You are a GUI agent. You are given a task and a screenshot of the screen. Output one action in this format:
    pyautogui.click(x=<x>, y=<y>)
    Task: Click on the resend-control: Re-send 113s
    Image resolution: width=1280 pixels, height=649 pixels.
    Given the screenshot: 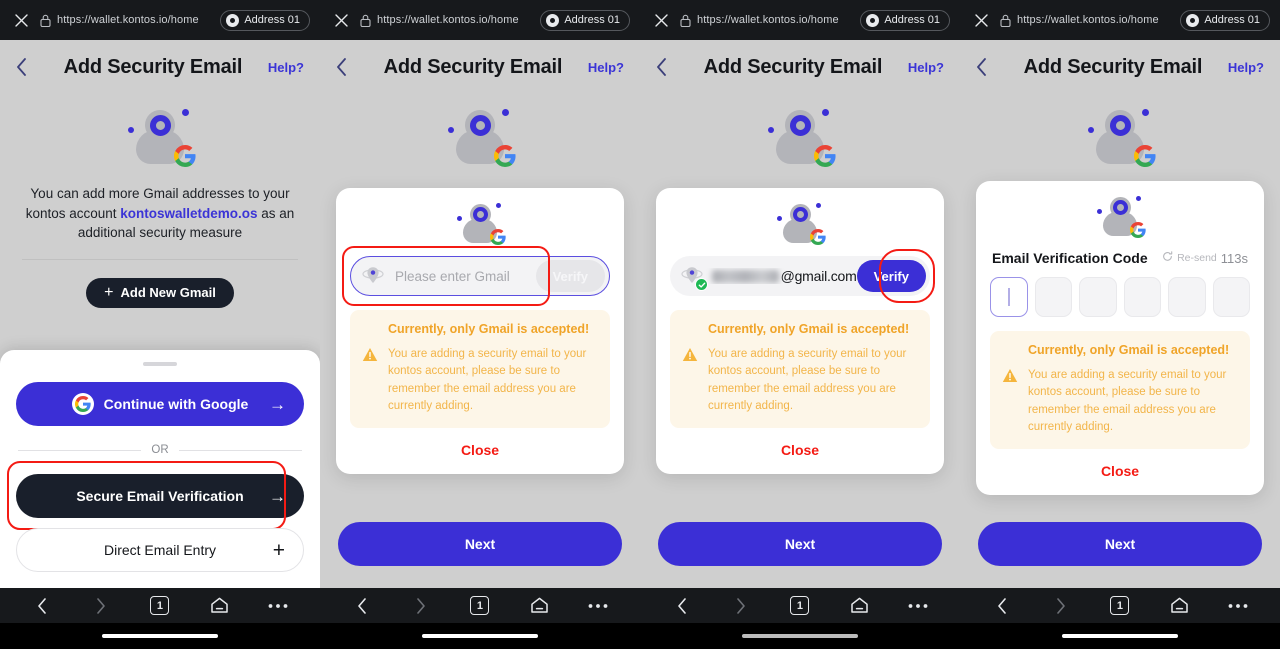 What is the action you would take?
    pyautogui.click(x=1205, y=258)
    